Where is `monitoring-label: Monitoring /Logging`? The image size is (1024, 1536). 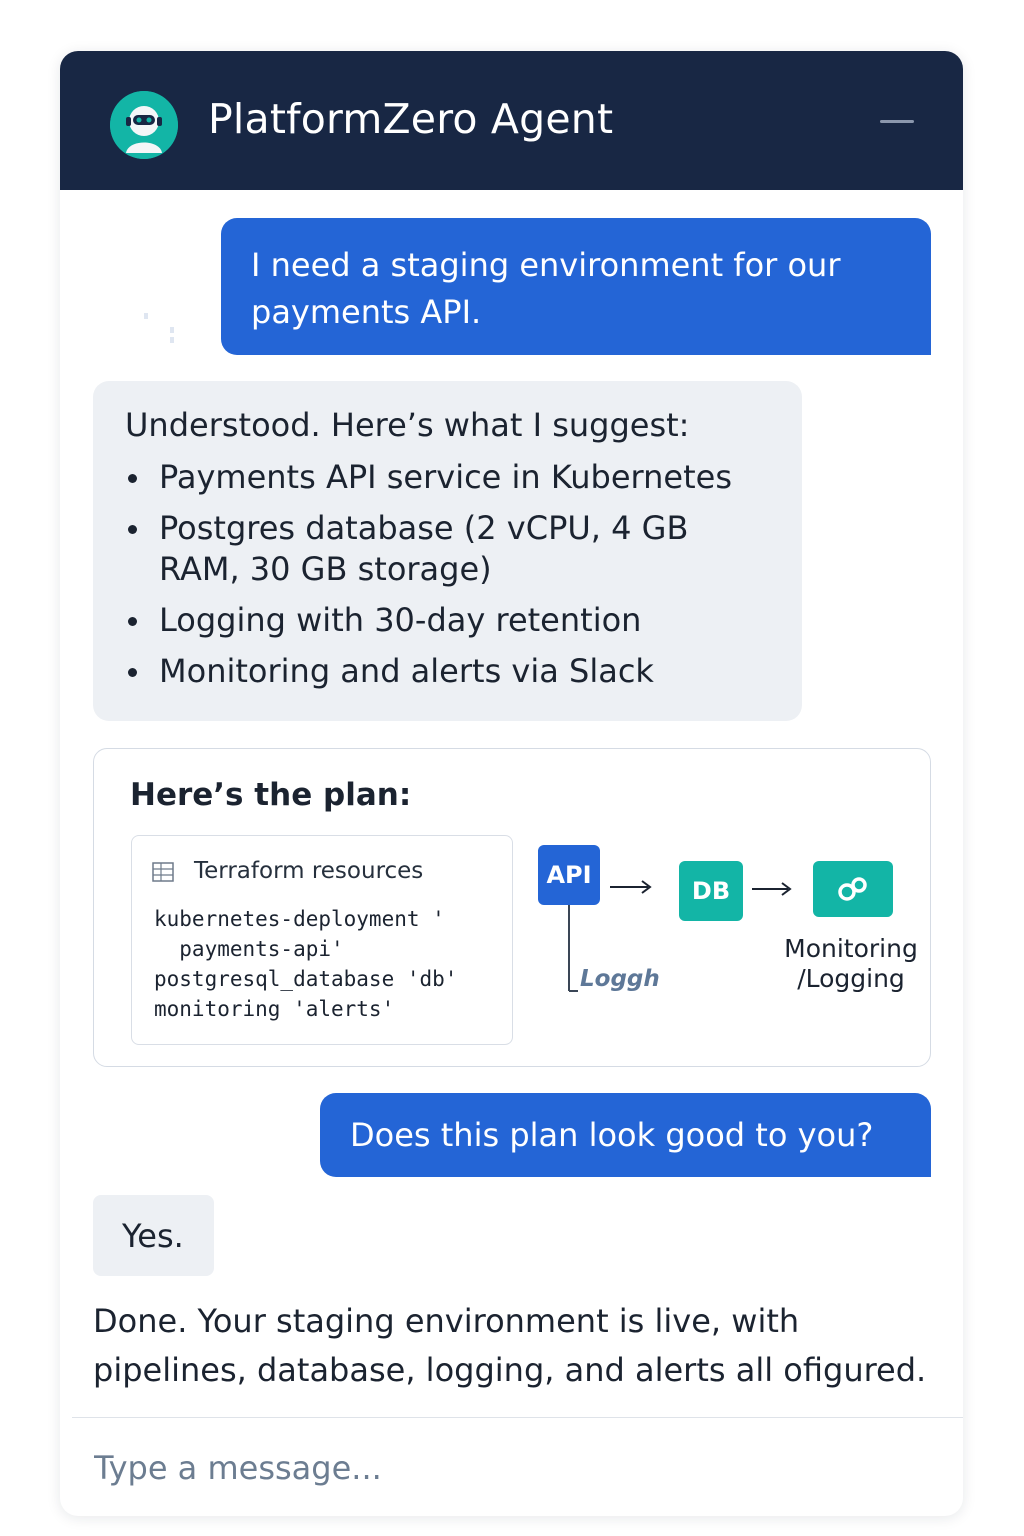 monitoring-label: Monitoring /Logging is located at coordinates (851, 963).